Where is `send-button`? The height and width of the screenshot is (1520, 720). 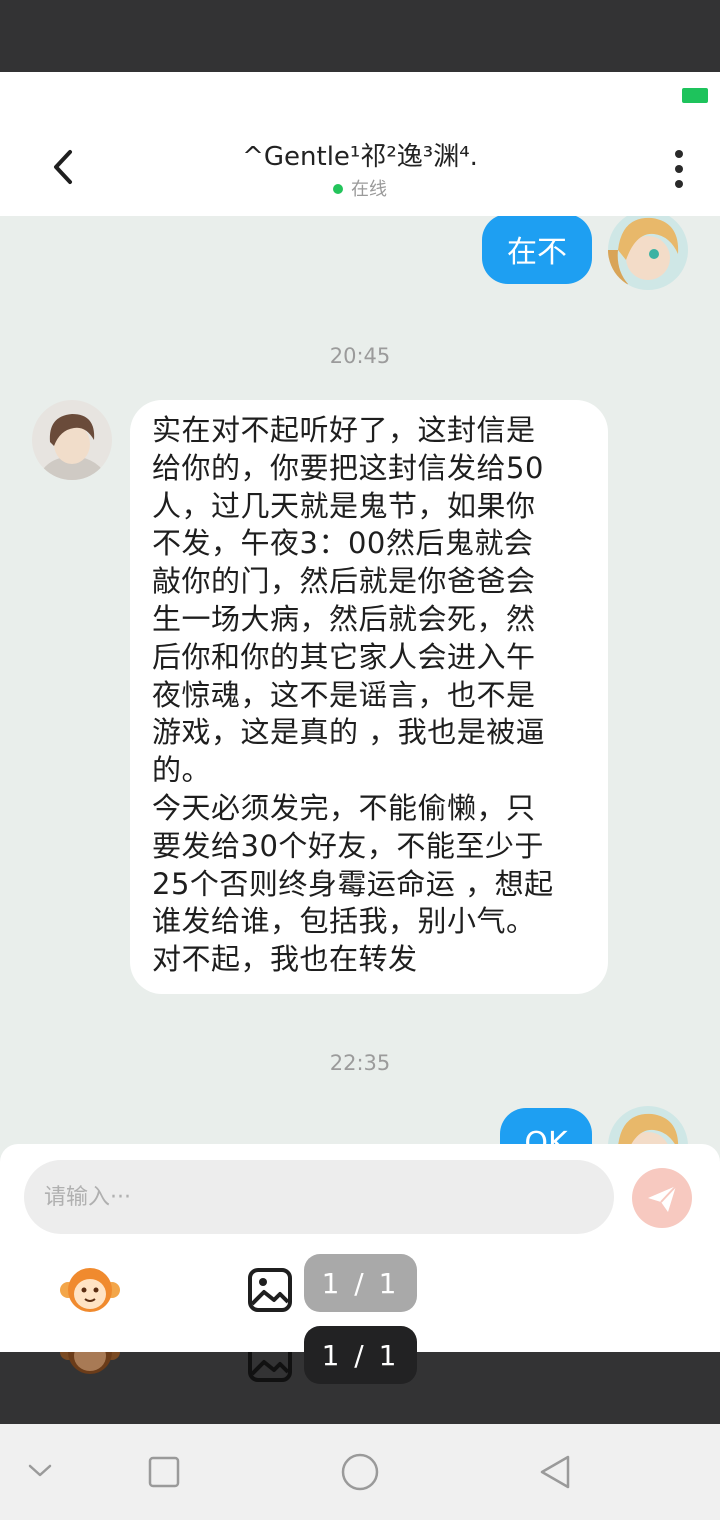 send-button is located at coordinates (662, 1198).